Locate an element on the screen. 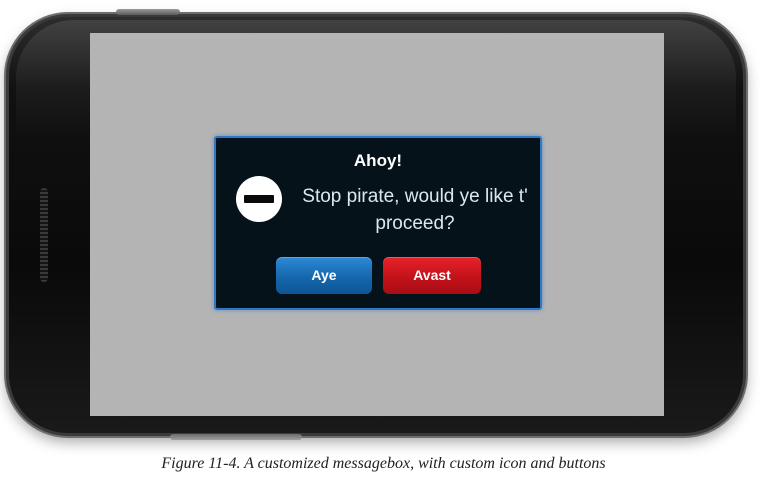 The width and height of the screenshot is (767, 480). phone-side-button-bottom is located at coordinates (236, 437).